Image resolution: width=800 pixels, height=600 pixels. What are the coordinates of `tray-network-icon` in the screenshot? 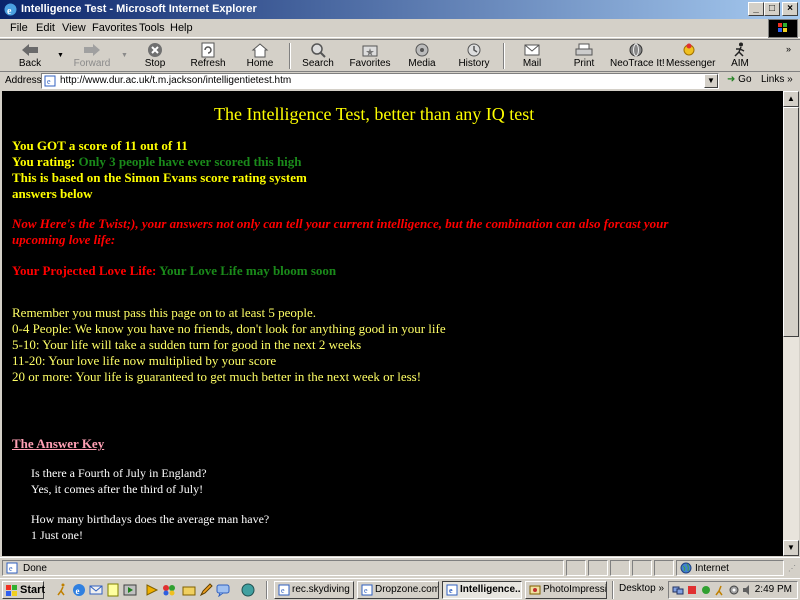 It's located at (678, 590).